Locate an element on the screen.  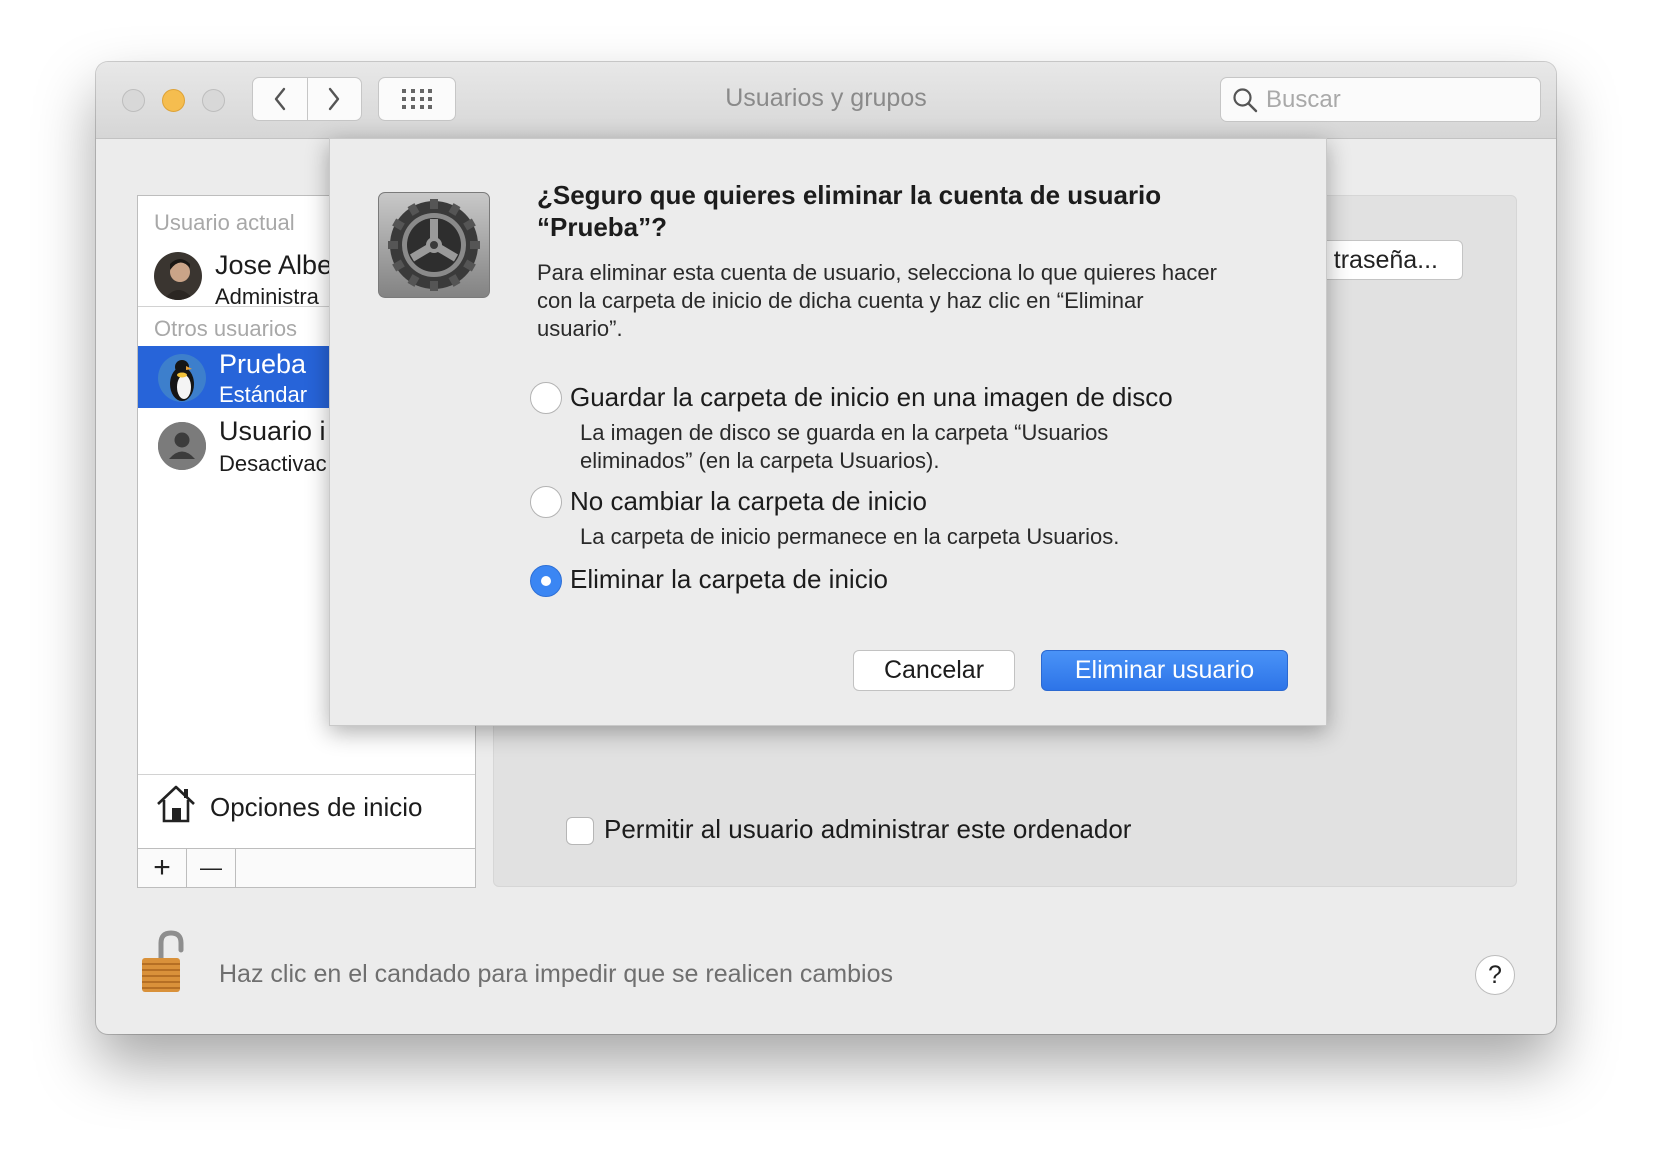
login-options-item: Opciones de inicio is located at coordinates (306, 808).